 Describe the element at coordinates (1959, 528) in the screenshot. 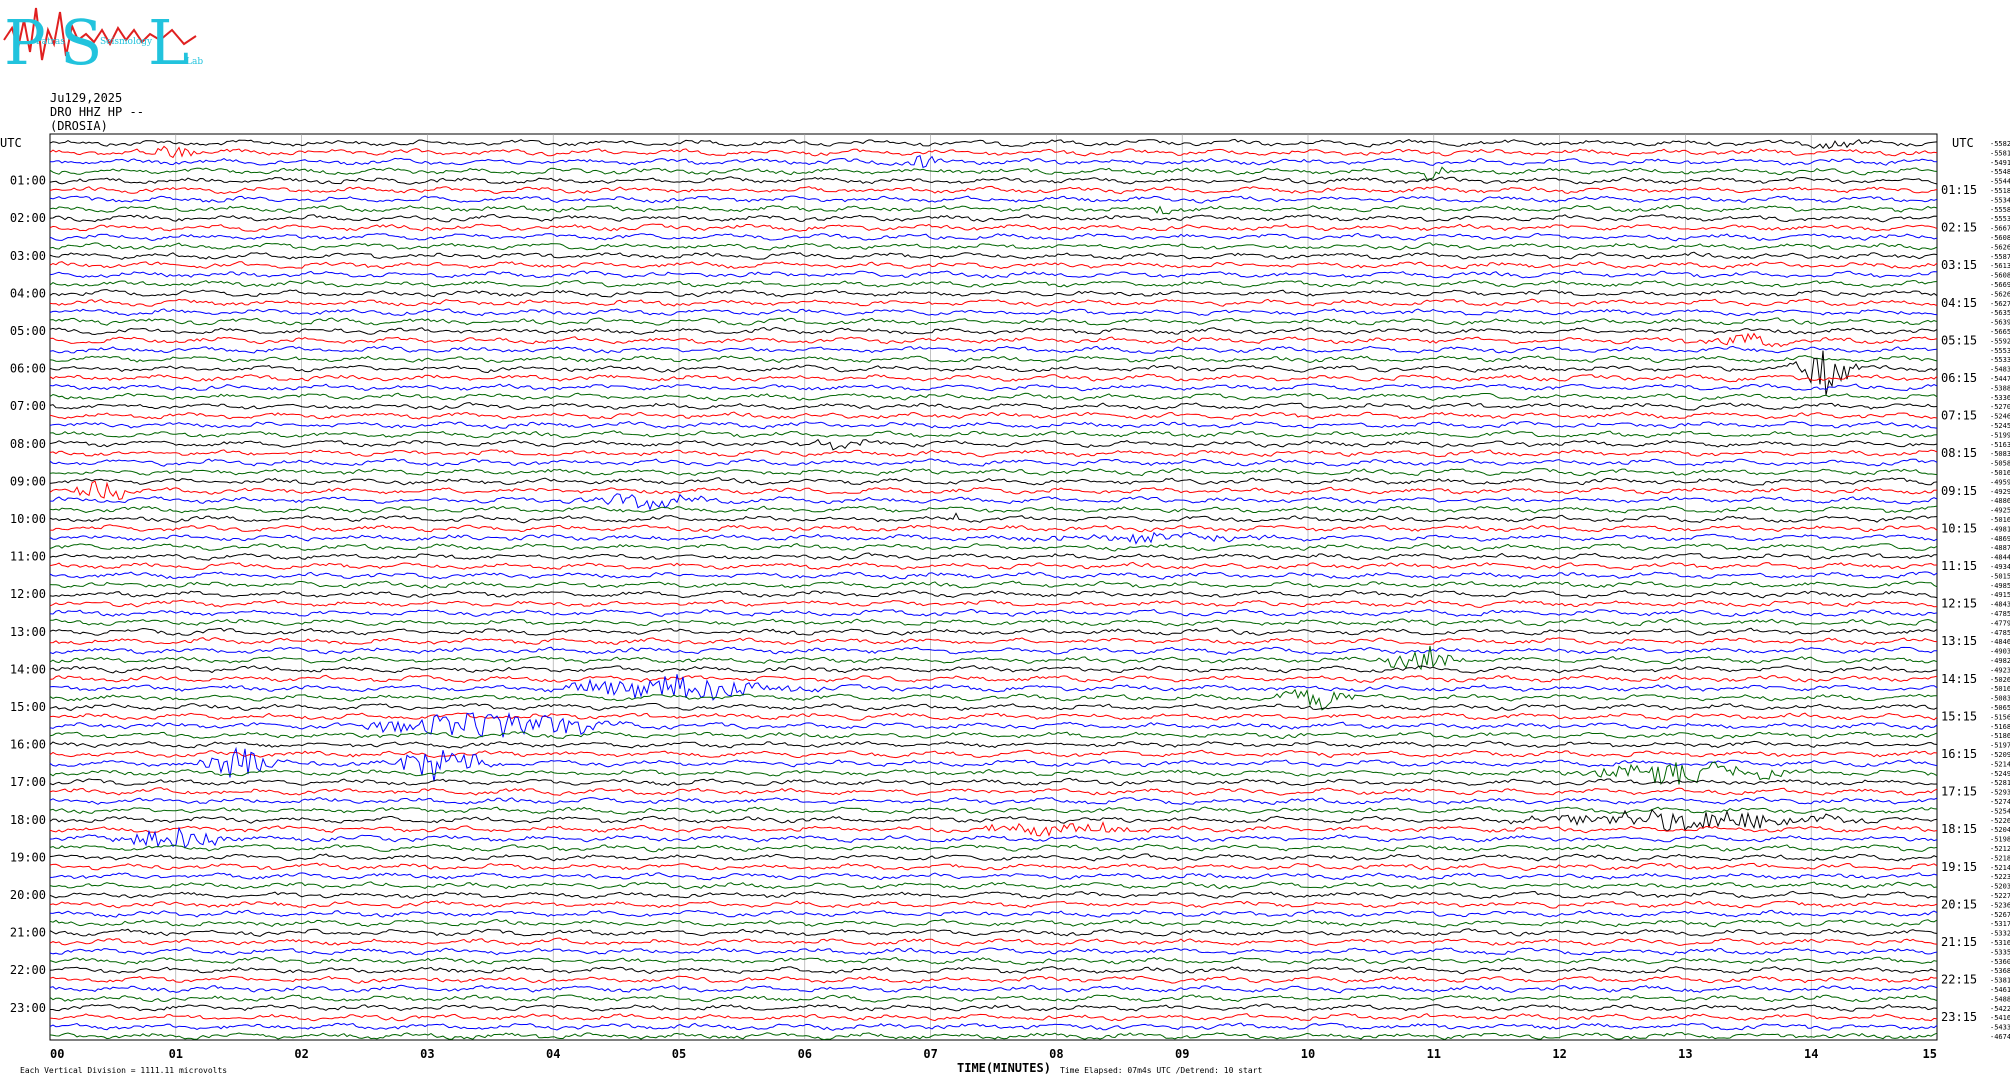

I see `right-hour-label: 10:15` at that location.